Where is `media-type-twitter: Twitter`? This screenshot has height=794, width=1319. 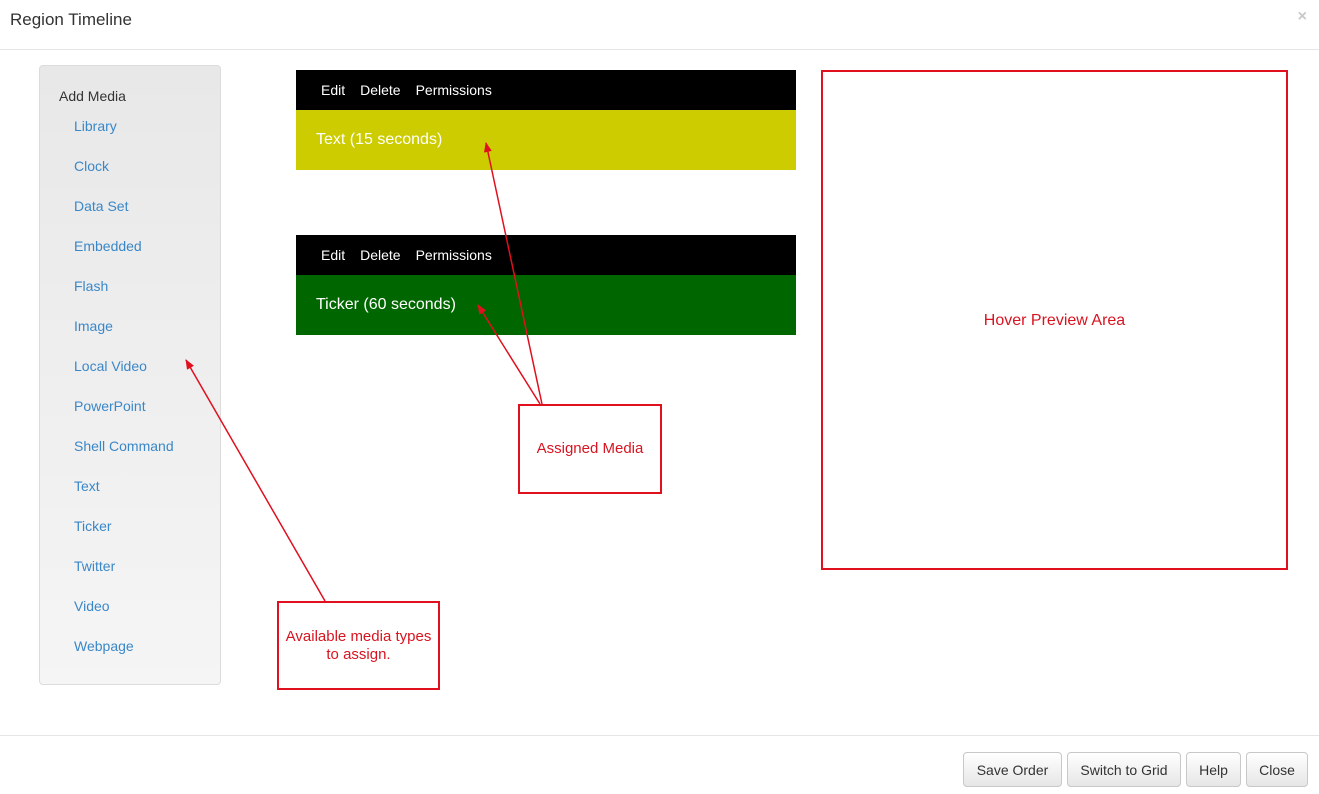 media-type-twitter: Twitter is located at coordinates (124, 578).